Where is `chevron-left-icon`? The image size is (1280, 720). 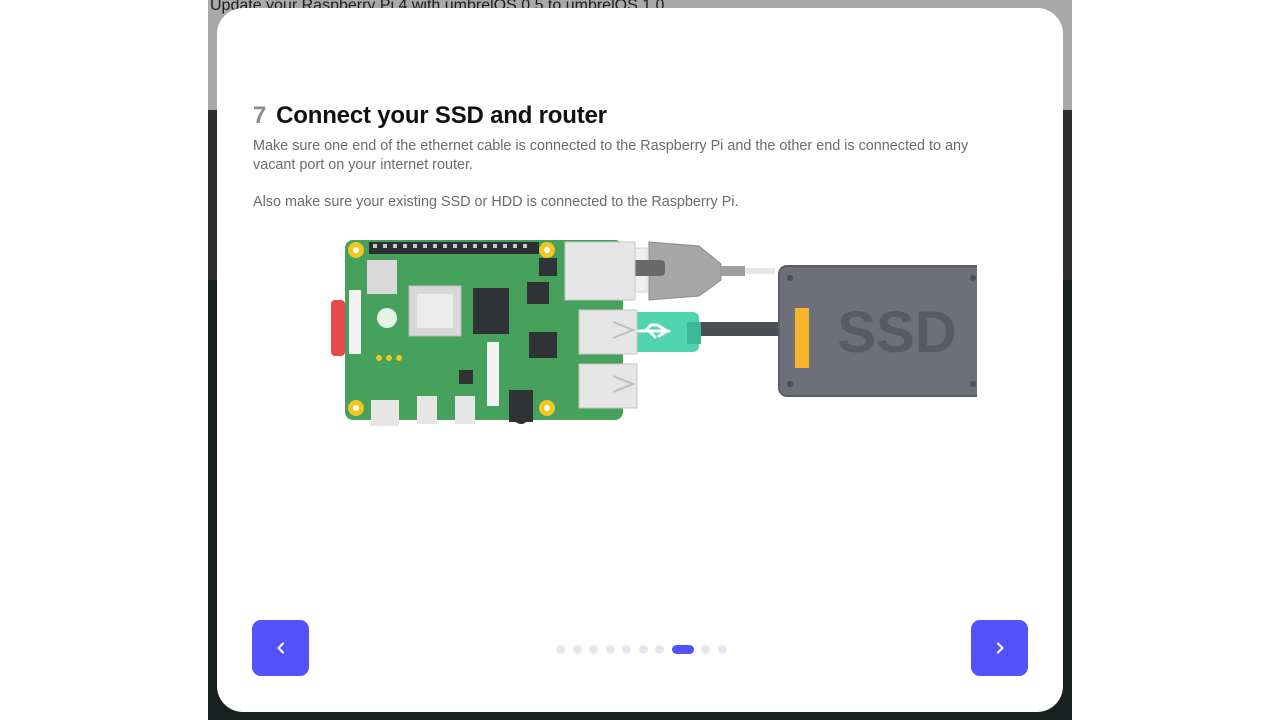
chevron-left-icon is located at coordinates (280, 648).